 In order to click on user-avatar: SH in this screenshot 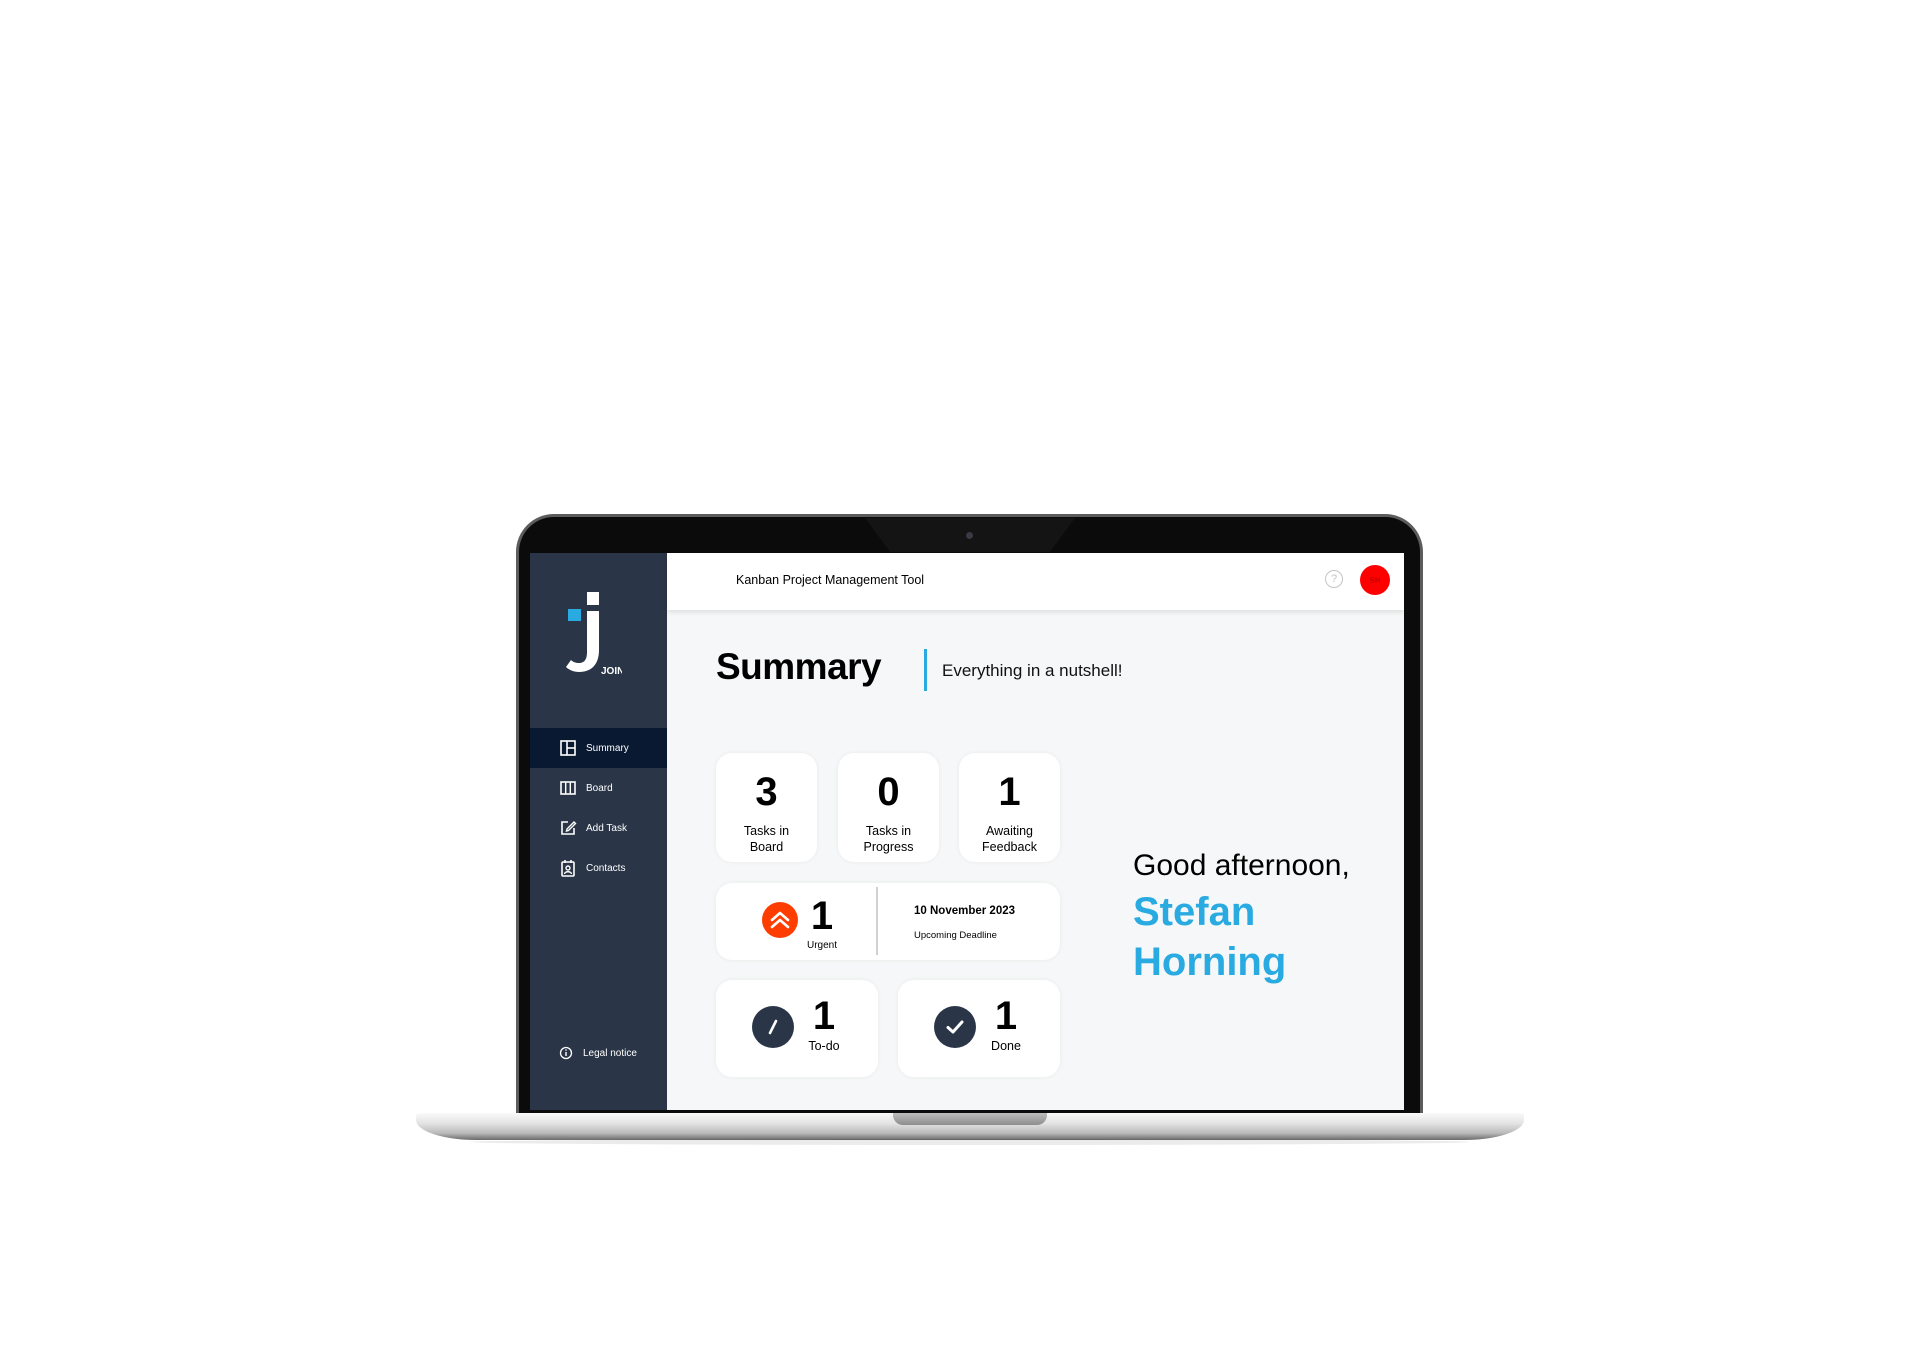, I will do `click(1375, 580)`.